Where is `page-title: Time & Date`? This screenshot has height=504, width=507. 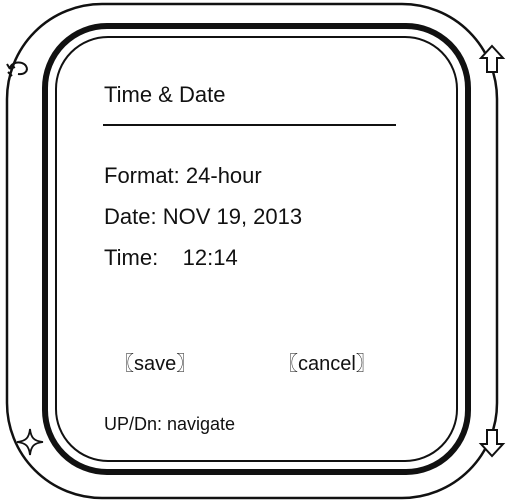 page-title: Time & Date is located at coordinates (165, 94).